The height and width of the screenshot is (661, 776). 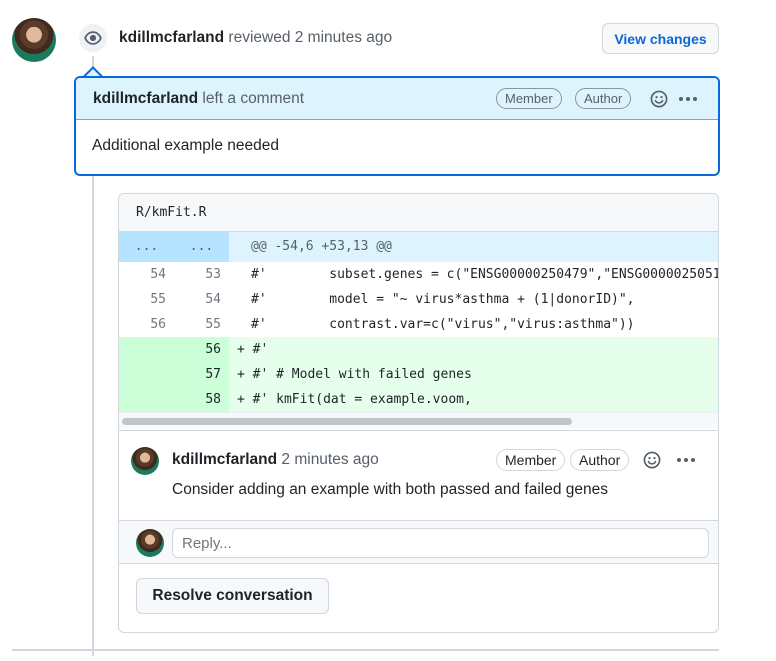 I want to click on reply-input, so click(x=440, y=543).